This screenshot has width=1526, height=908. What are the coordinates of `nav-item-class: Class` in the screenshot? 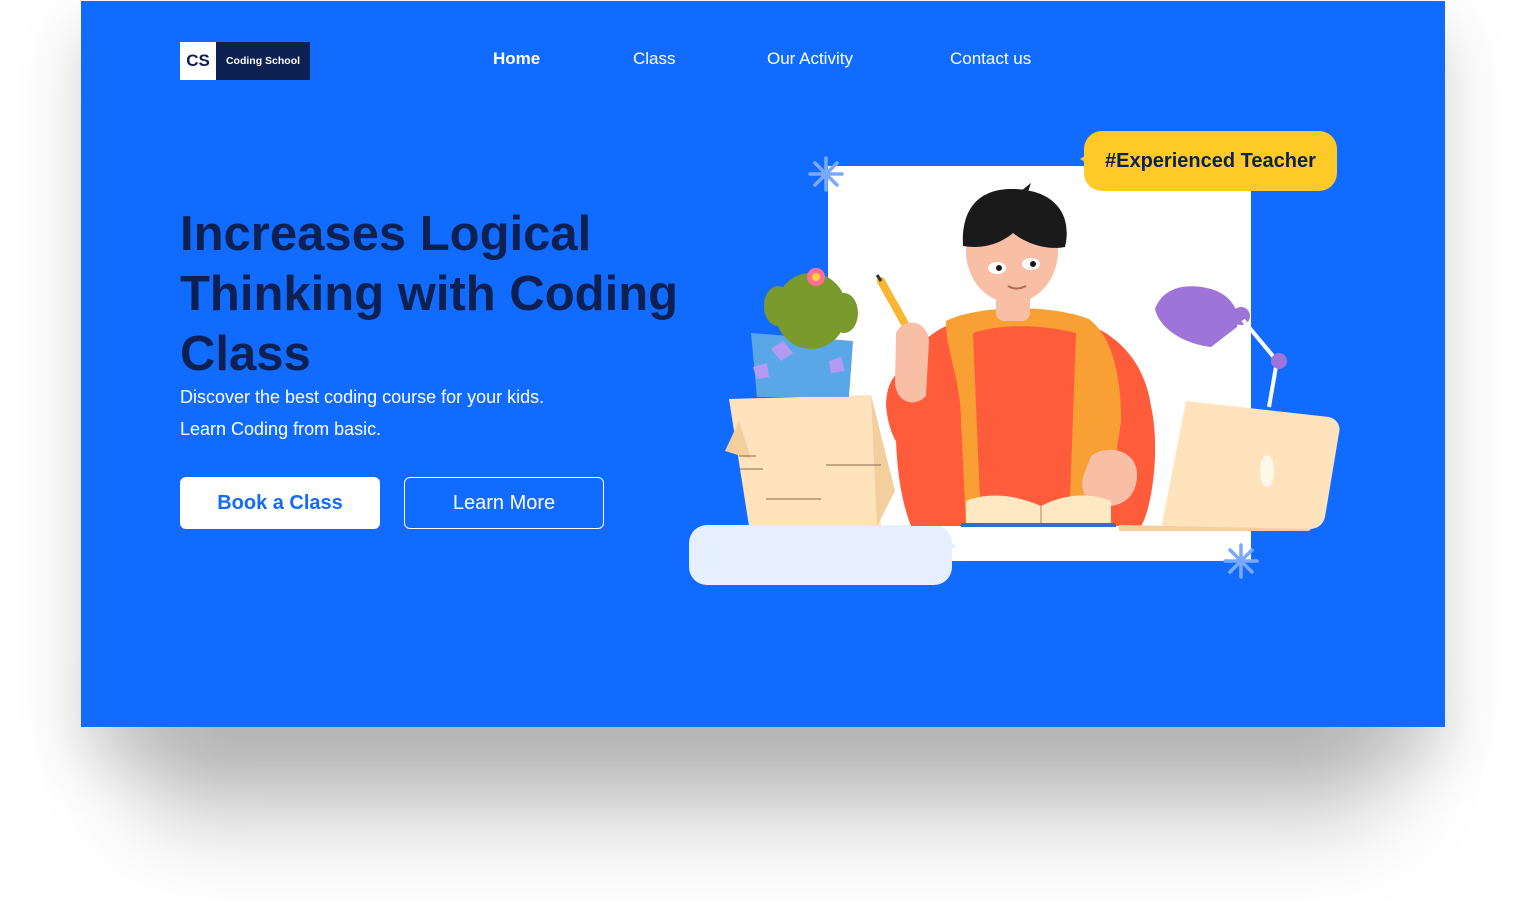 It's located at (654, 59).